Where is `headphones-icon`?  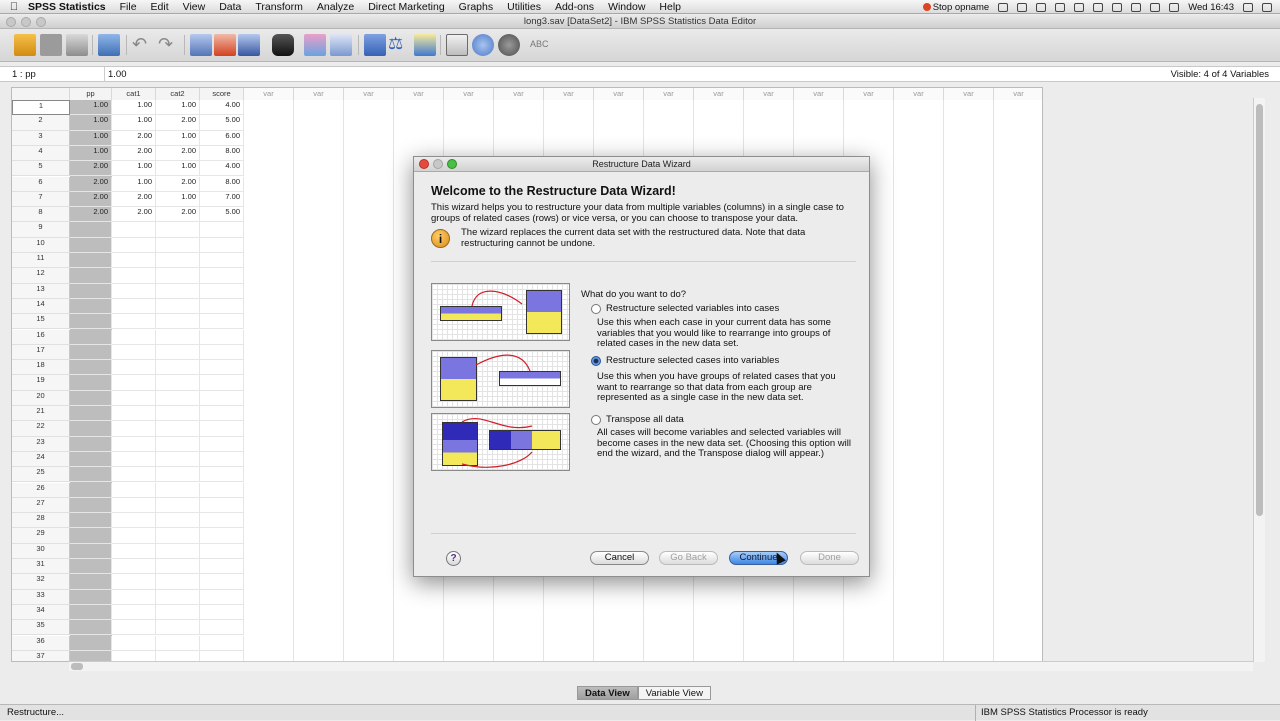
headphones-icon is located at coordinates (1079, 7).